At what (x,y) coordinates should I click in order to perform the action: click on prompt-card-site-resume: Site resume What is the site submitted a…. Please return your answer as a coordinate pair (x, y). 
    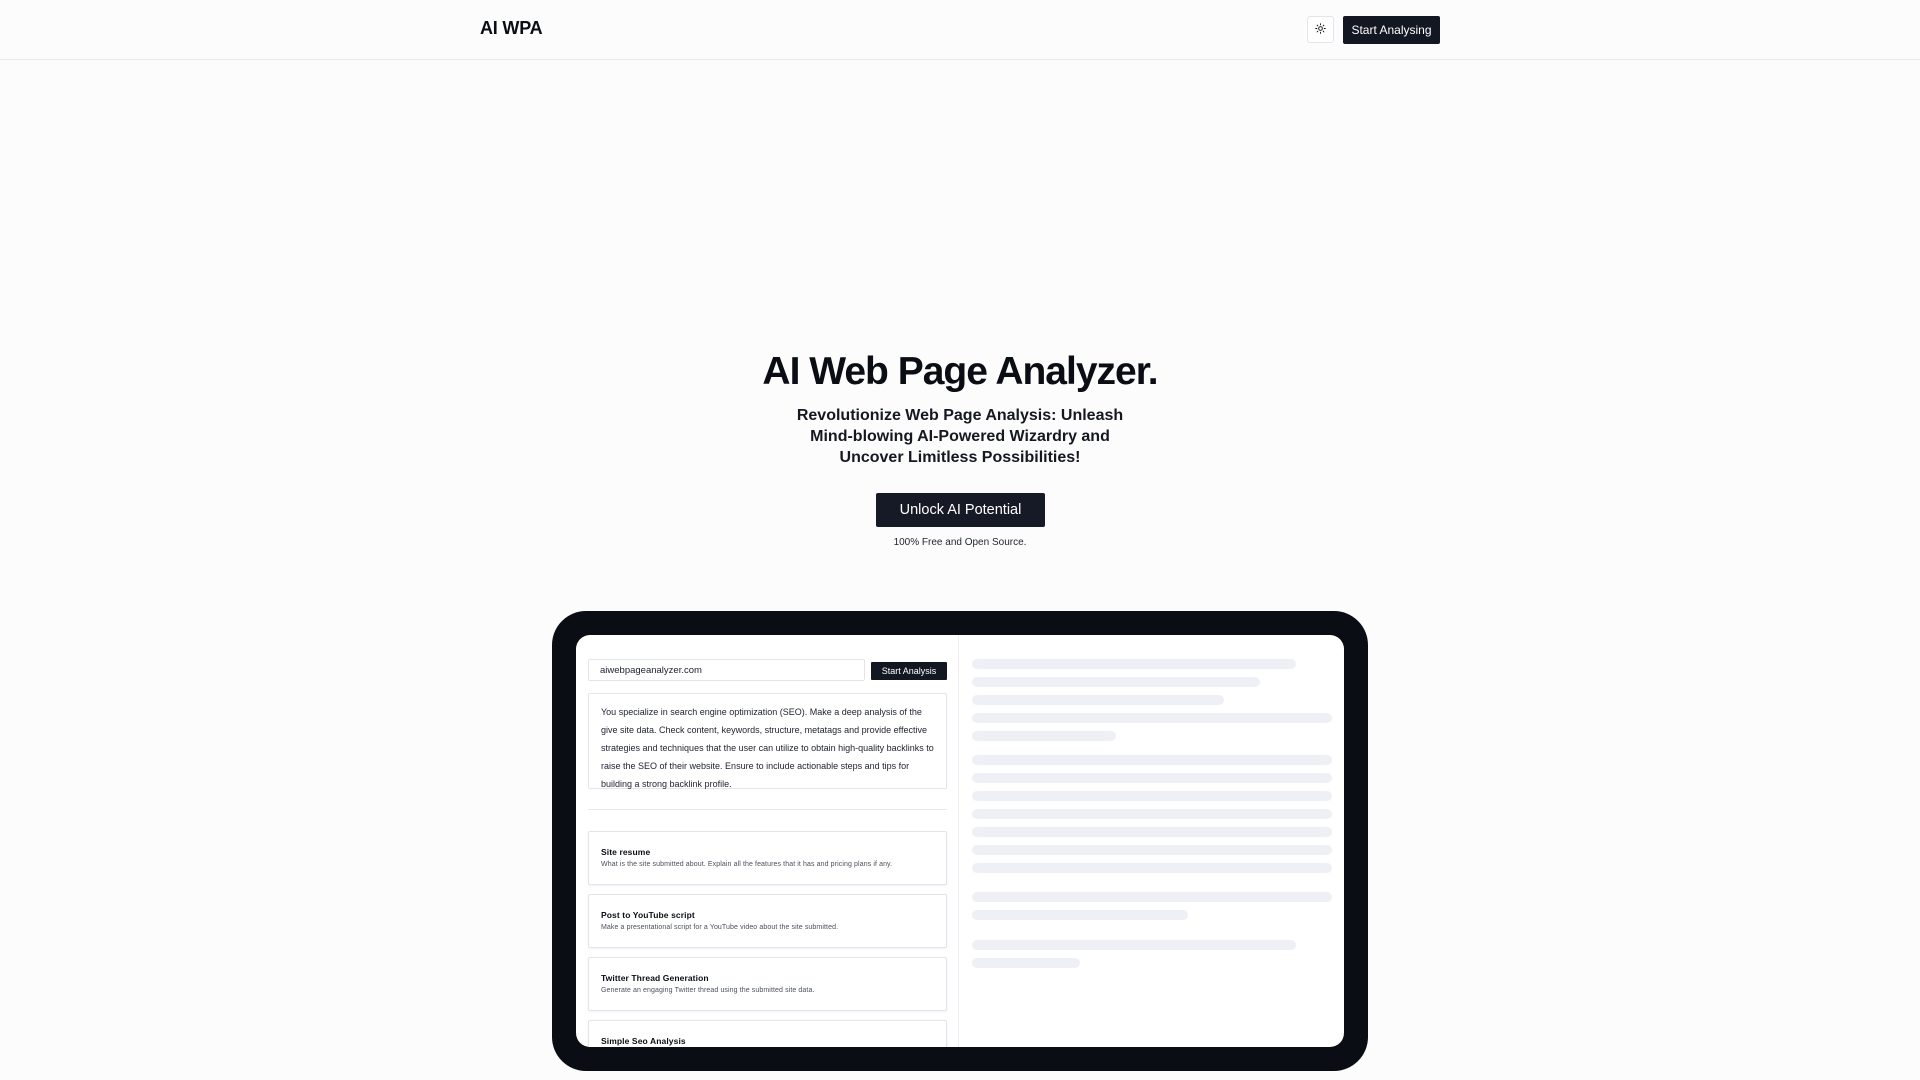
    Looking at the image, I should click on (767, 858).